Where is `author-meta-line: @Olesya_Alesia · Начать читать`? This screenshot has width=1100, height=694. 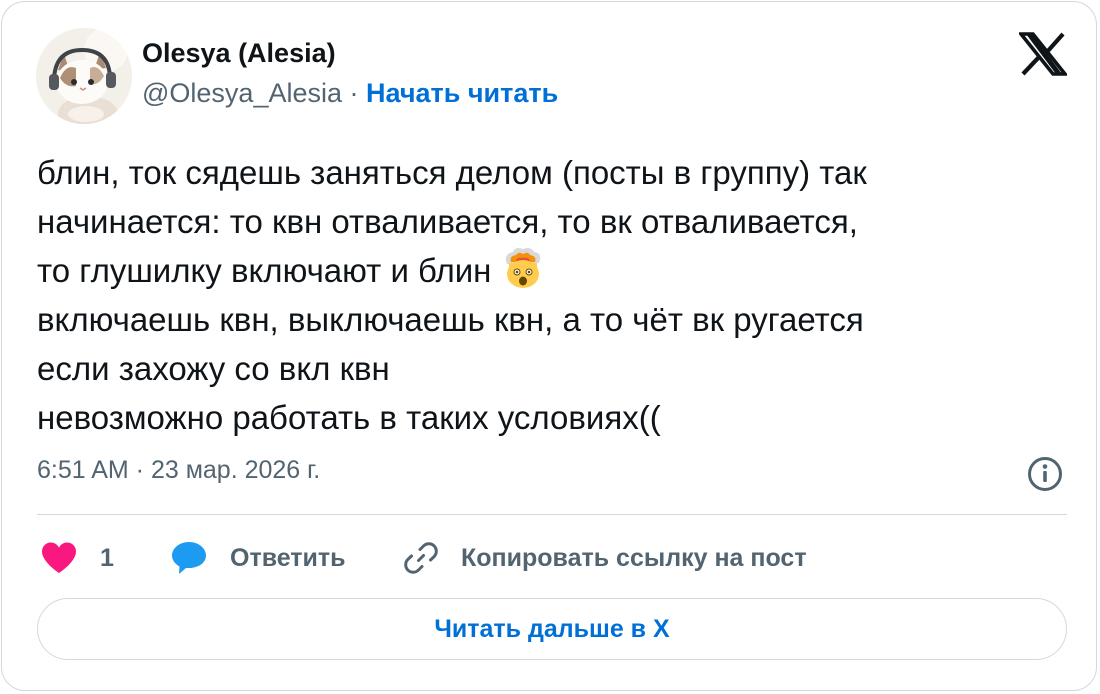
author-meta-line: @Olesya_Alesia · Начать читать is located at coordinates (350, 93).